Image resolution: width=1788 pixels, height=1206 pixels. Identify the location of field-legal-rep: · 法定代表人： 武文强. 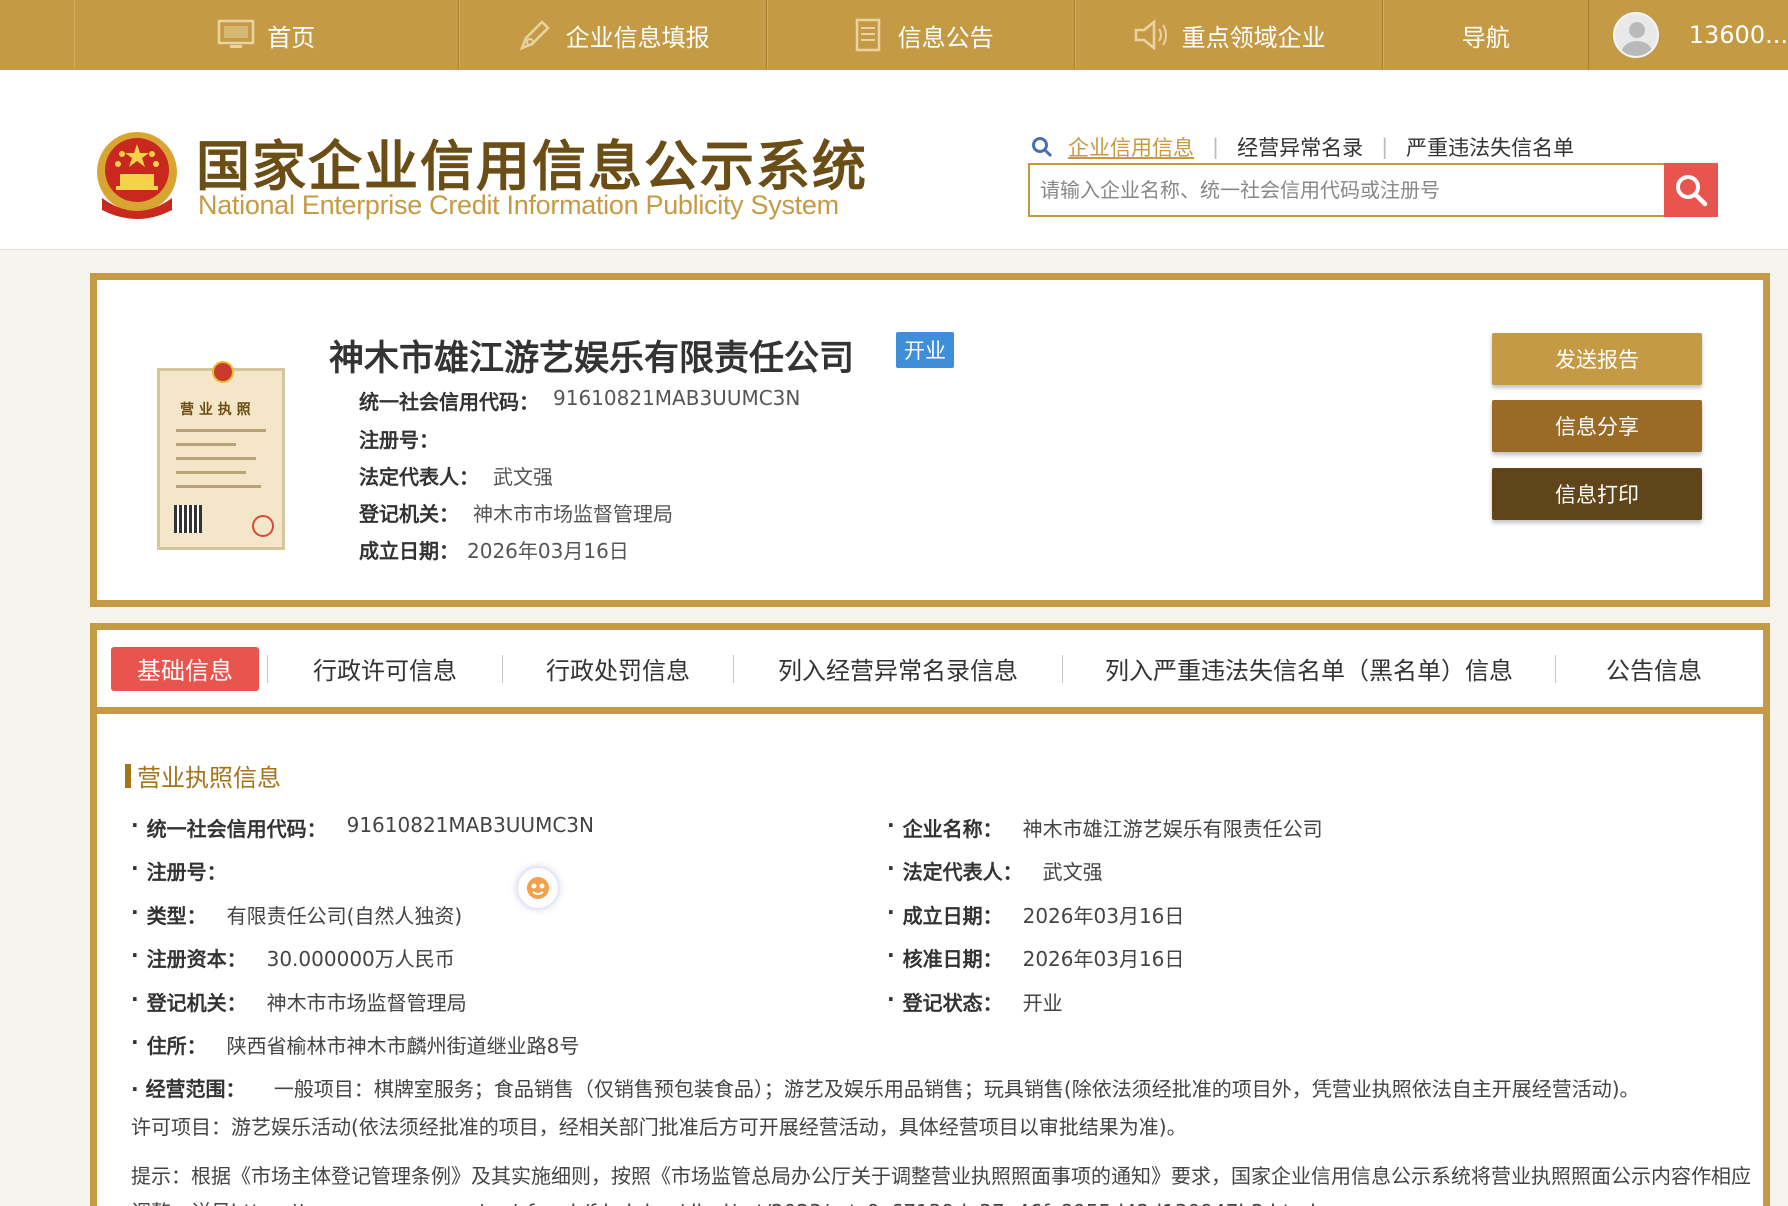
(995, 870).